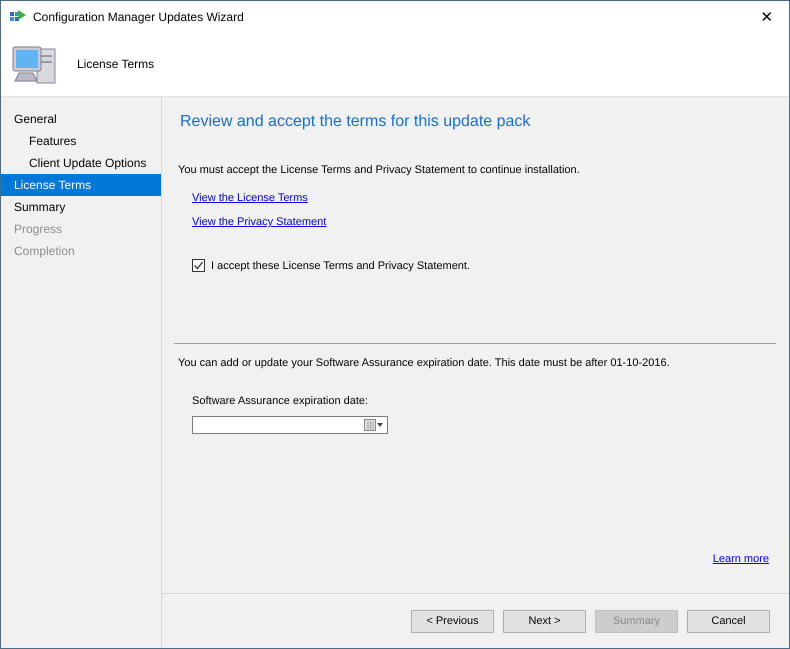  What do you see at coordinates (290, 425) in the screenshot?
I see `date-picker-field` at bounding box center [290, 425].